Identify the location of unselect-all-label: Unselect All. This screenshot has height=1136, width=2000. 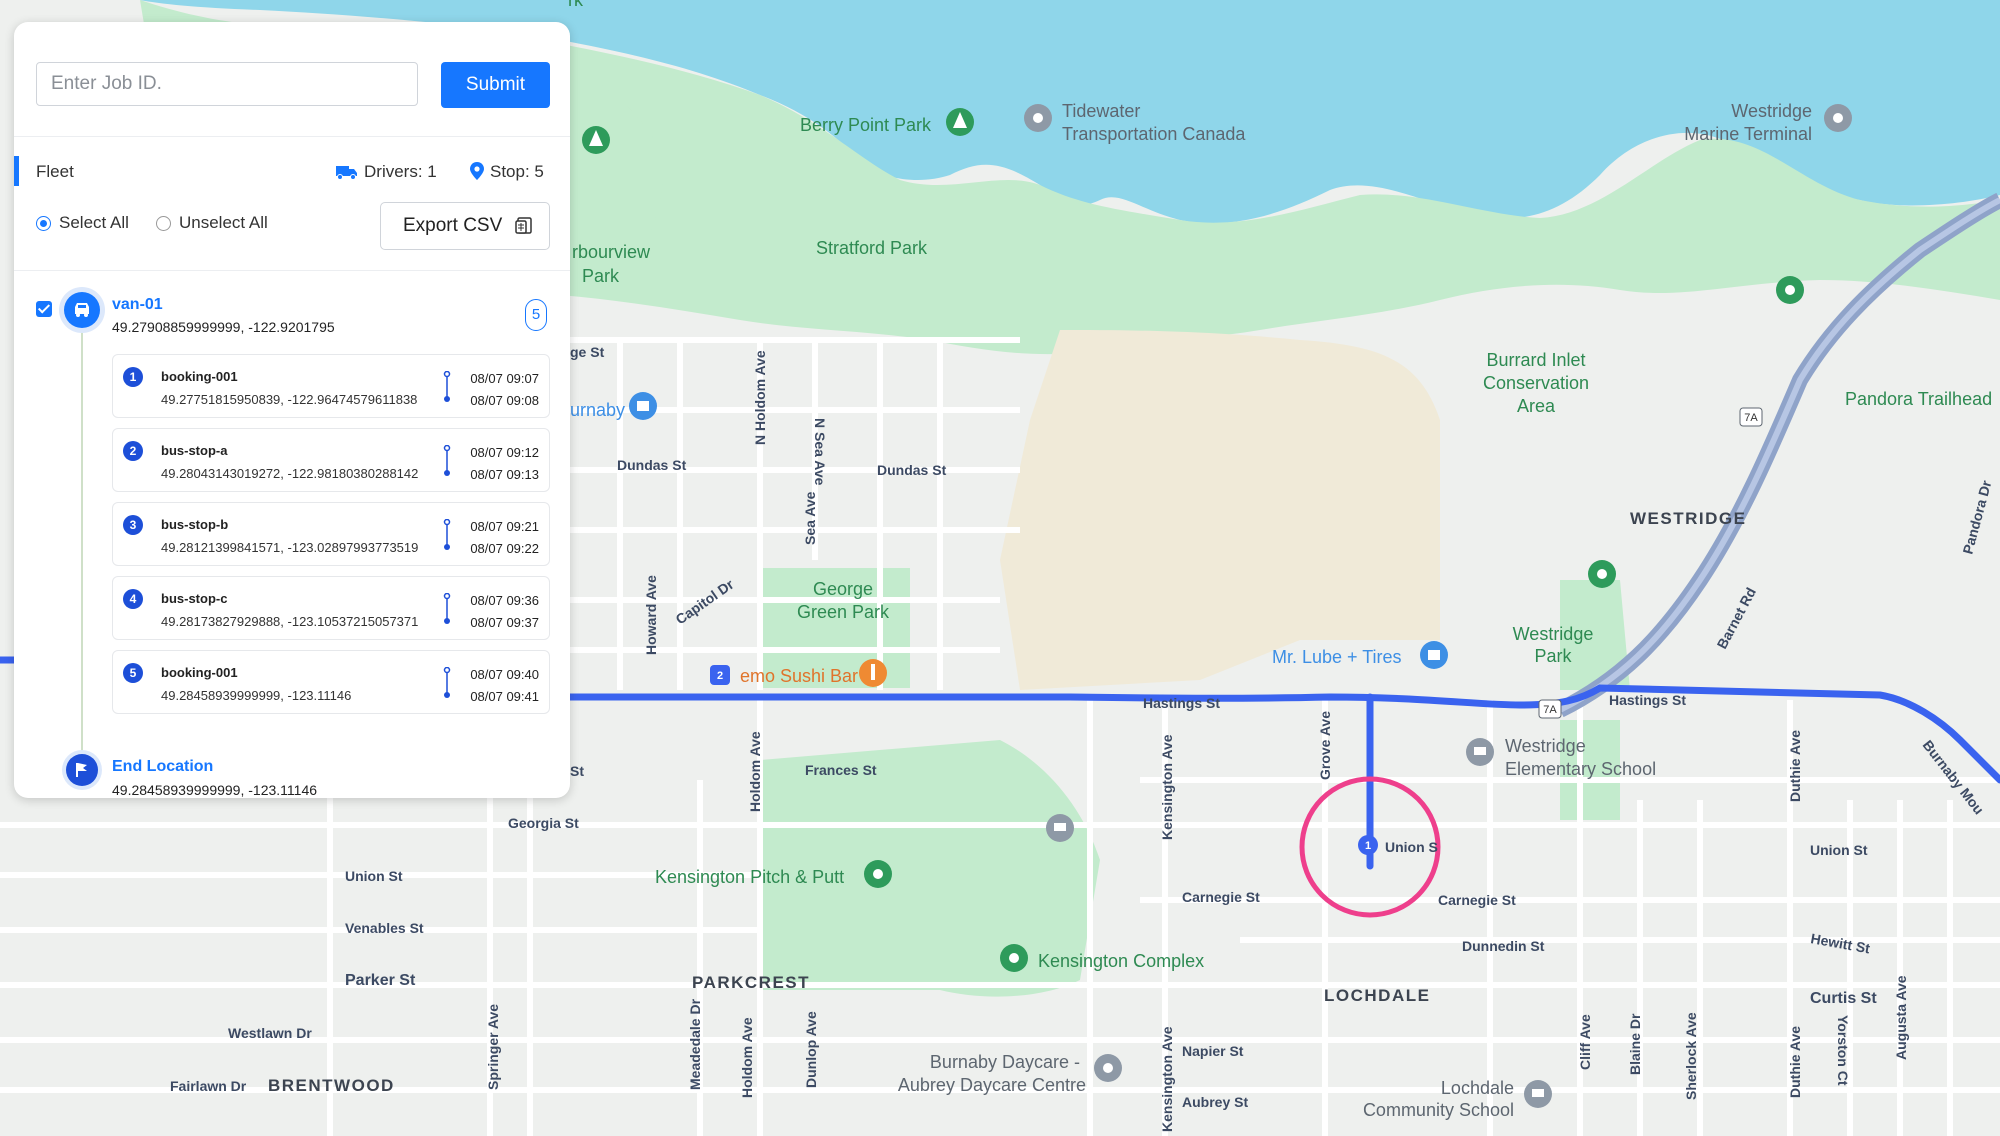
(223, 222).